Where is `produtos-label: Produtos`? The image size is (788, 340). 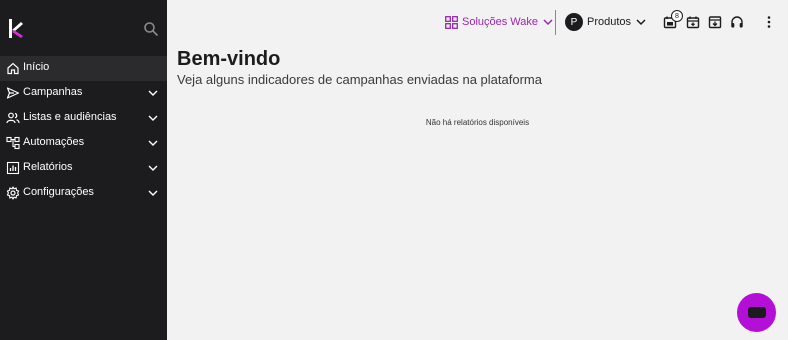 produtos-label: Produtos is located at coordinates (609, 22).